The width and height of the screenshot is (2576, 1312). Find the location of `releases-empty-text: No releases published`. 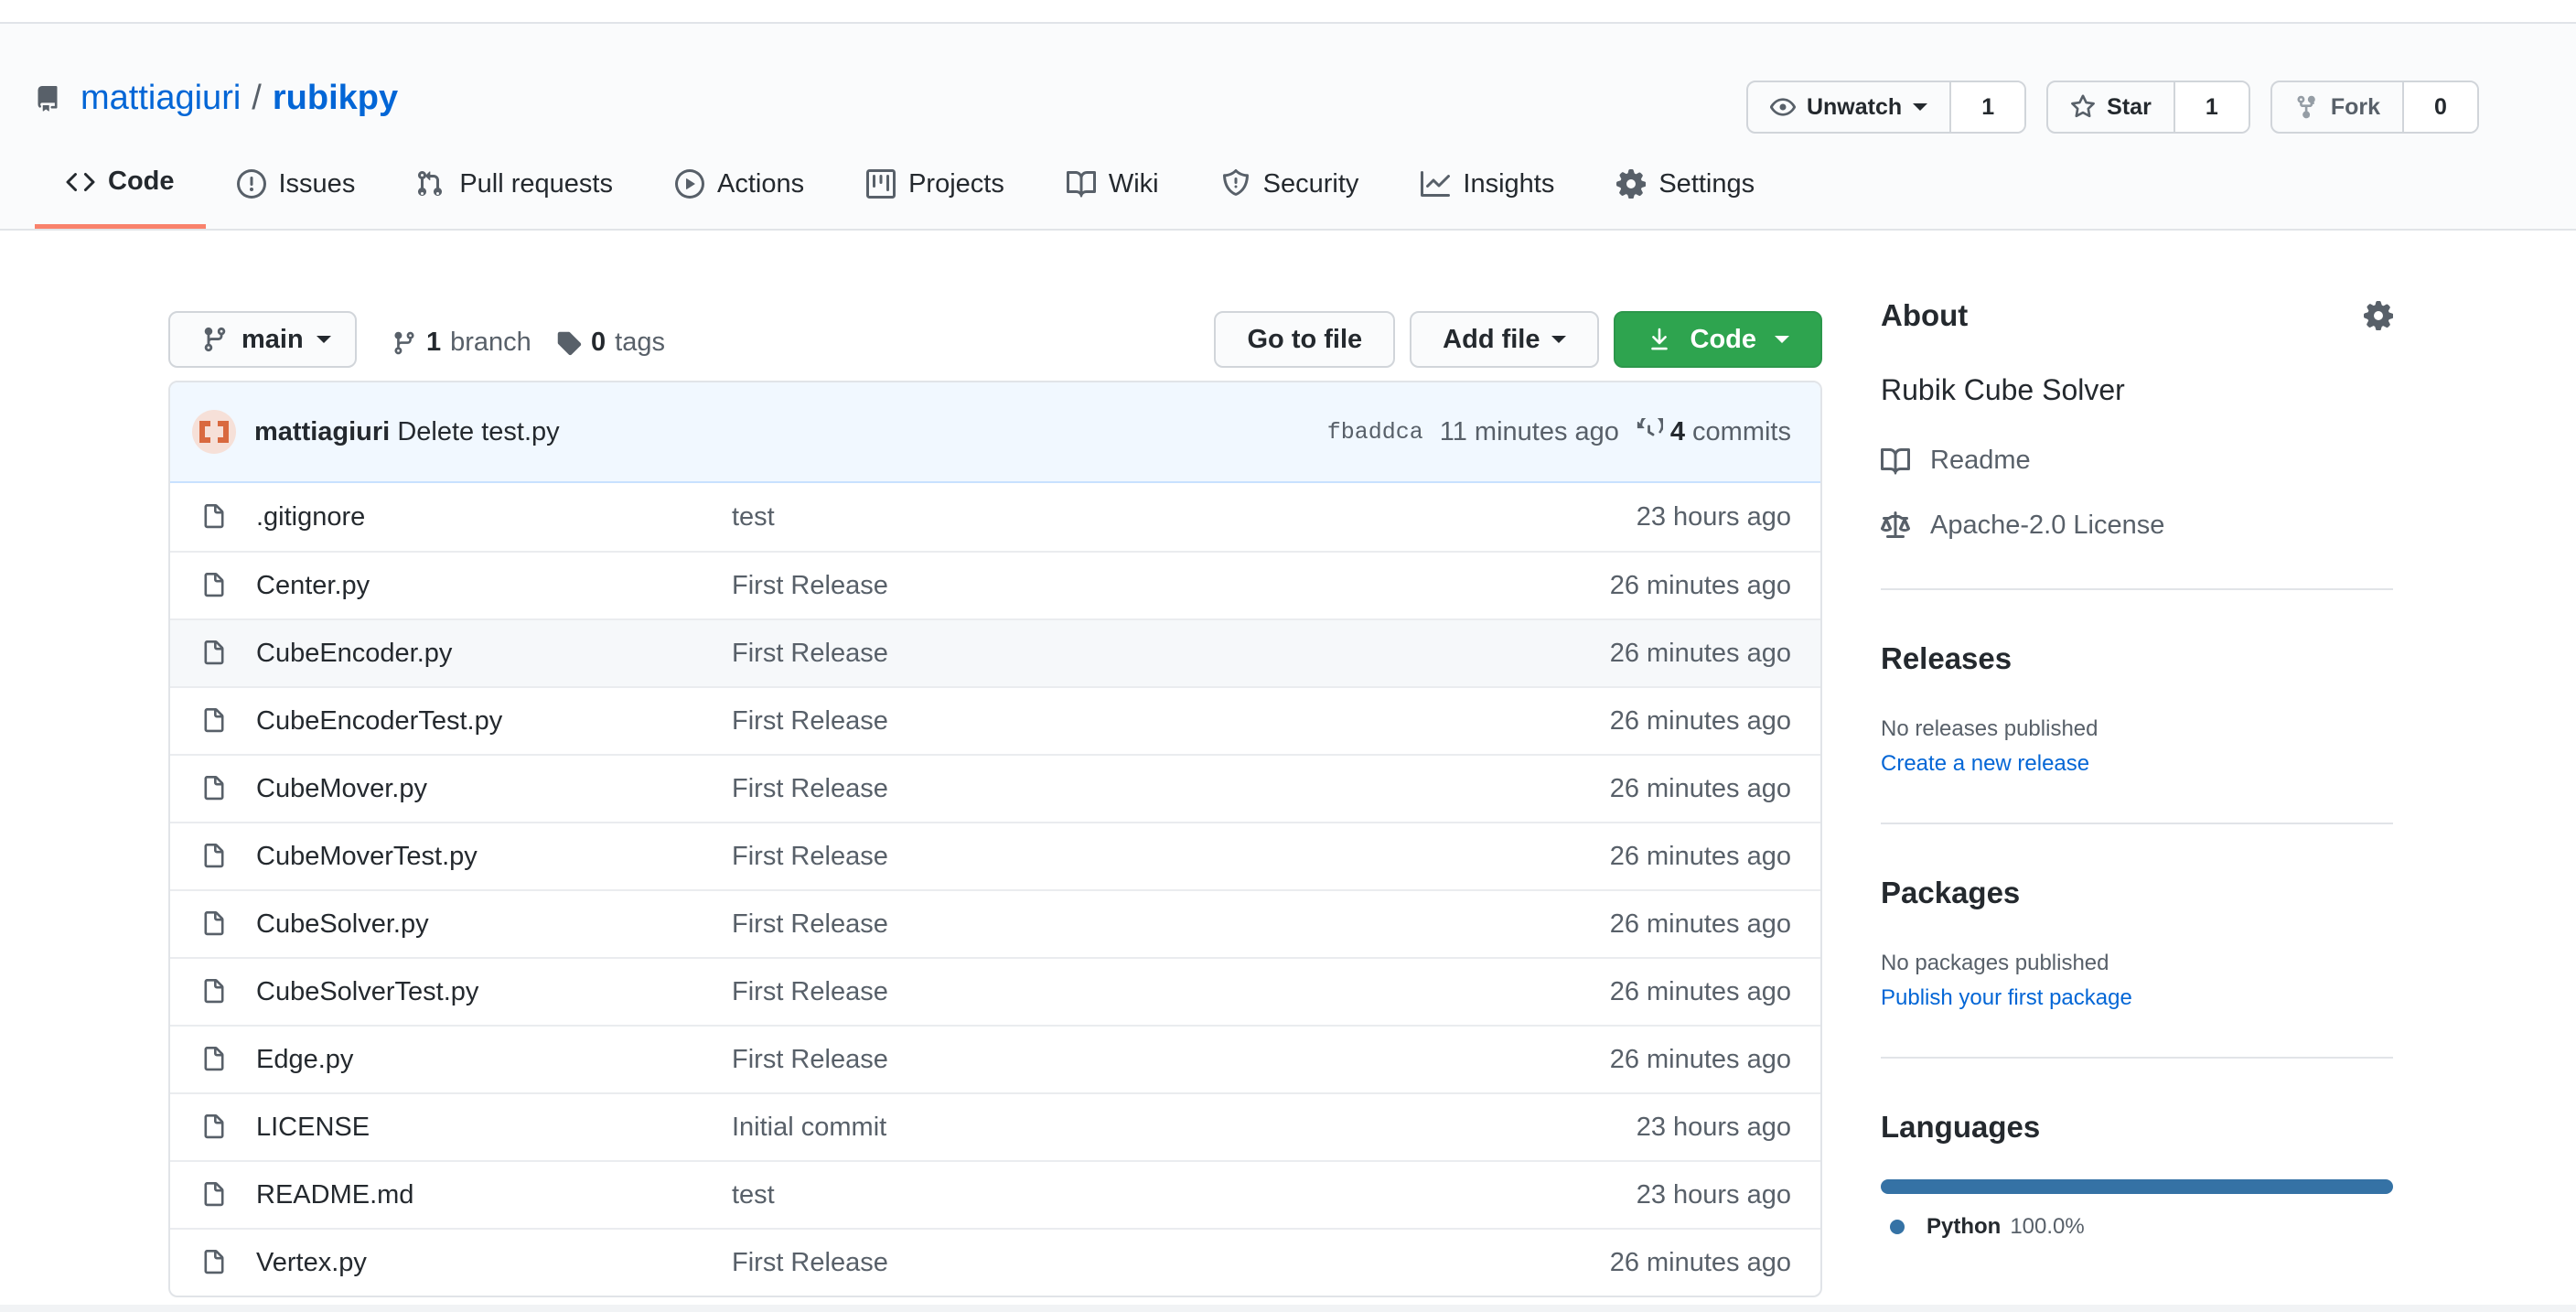

releases-empty-text: No releases published is located at coordinates (1990, 728).